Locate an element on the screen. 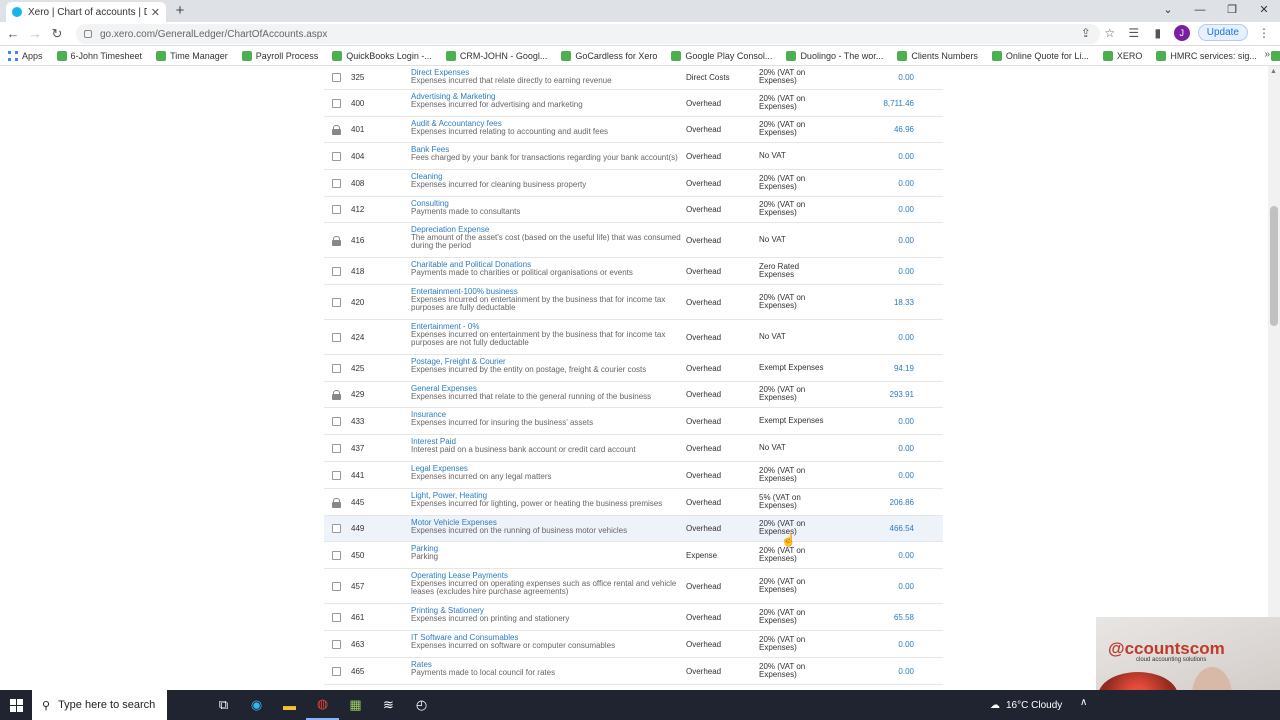 The image size is (1280, 720). bookmark-star-icon: ☆ is located at coordinates (1110, 33).